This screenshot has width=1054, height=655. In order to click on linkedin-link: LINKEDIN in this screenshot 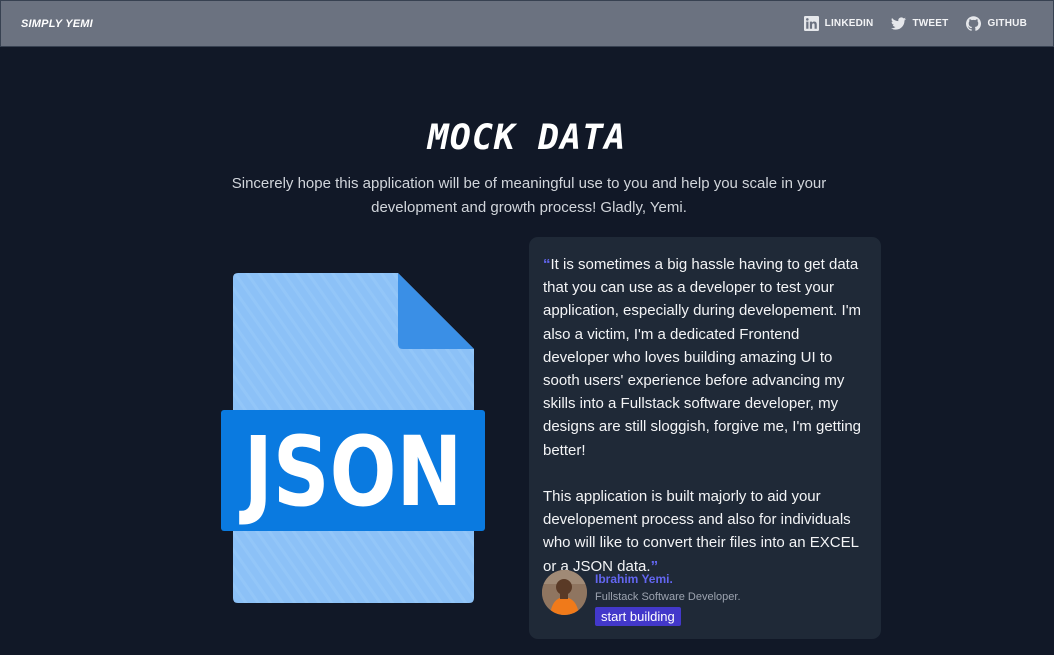, I will do `click(838, 23)`.